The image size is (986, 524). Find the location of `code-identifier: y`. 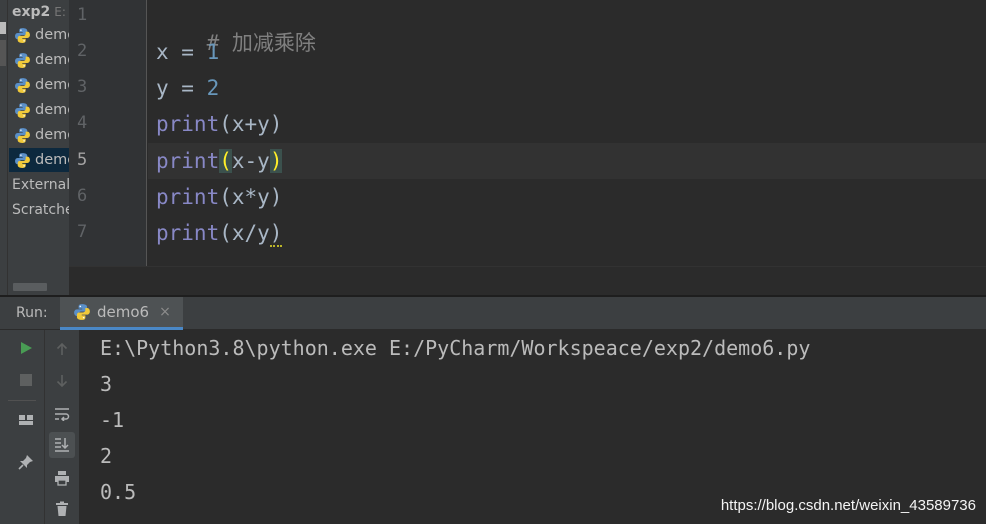

code-identifier: y is located at coordinates (162, 88).